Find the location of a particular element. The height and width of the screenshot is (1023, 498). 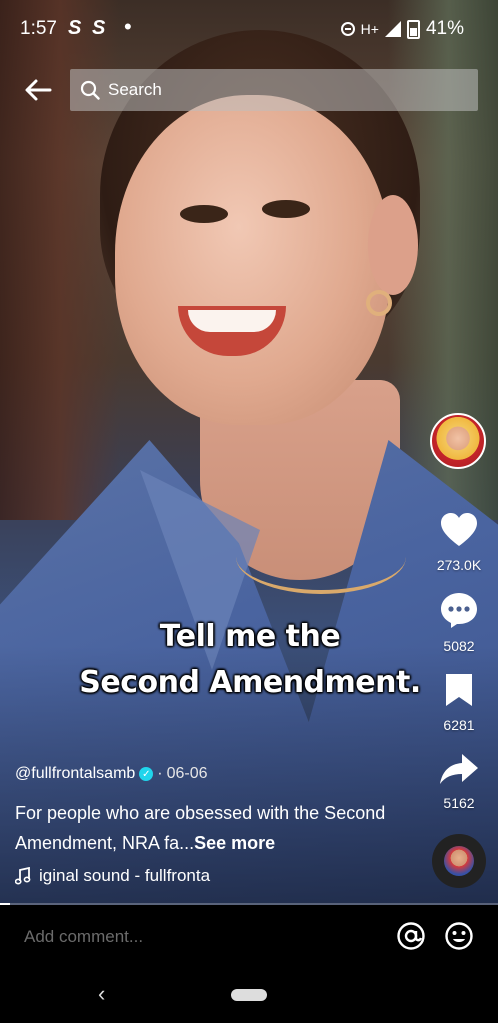

battery-icon is located at coordinates (413, 29).